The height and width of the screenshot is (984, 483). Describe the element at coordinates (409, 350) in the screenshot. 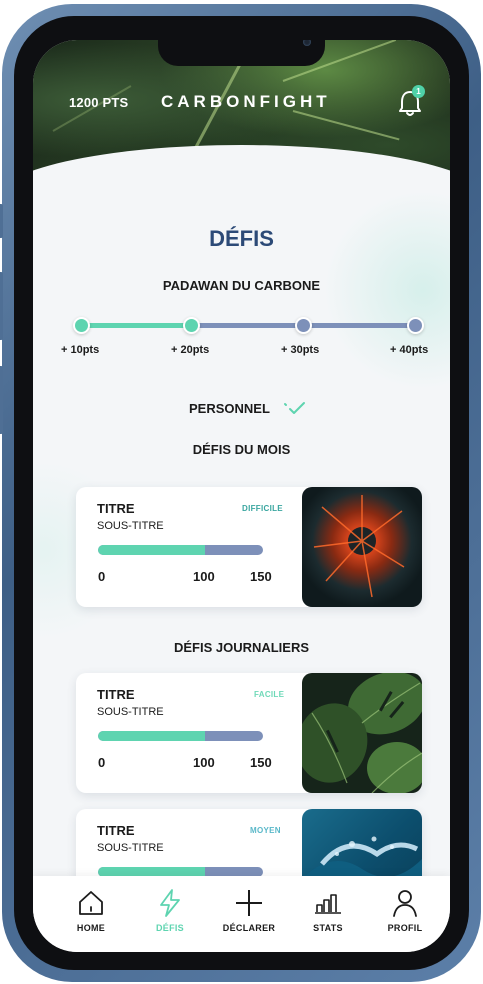

I see `progress-node-label: + 40pts` at that location.